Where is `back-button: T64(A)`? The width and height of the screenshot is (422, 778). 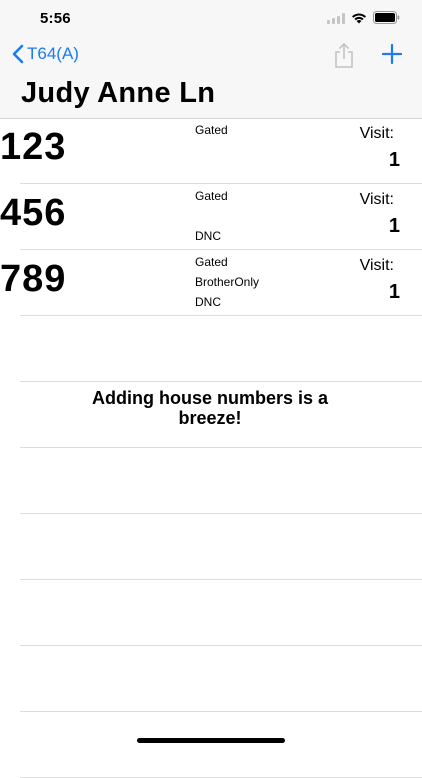
back-button: T64(A) is located at coordinates (45, 54).